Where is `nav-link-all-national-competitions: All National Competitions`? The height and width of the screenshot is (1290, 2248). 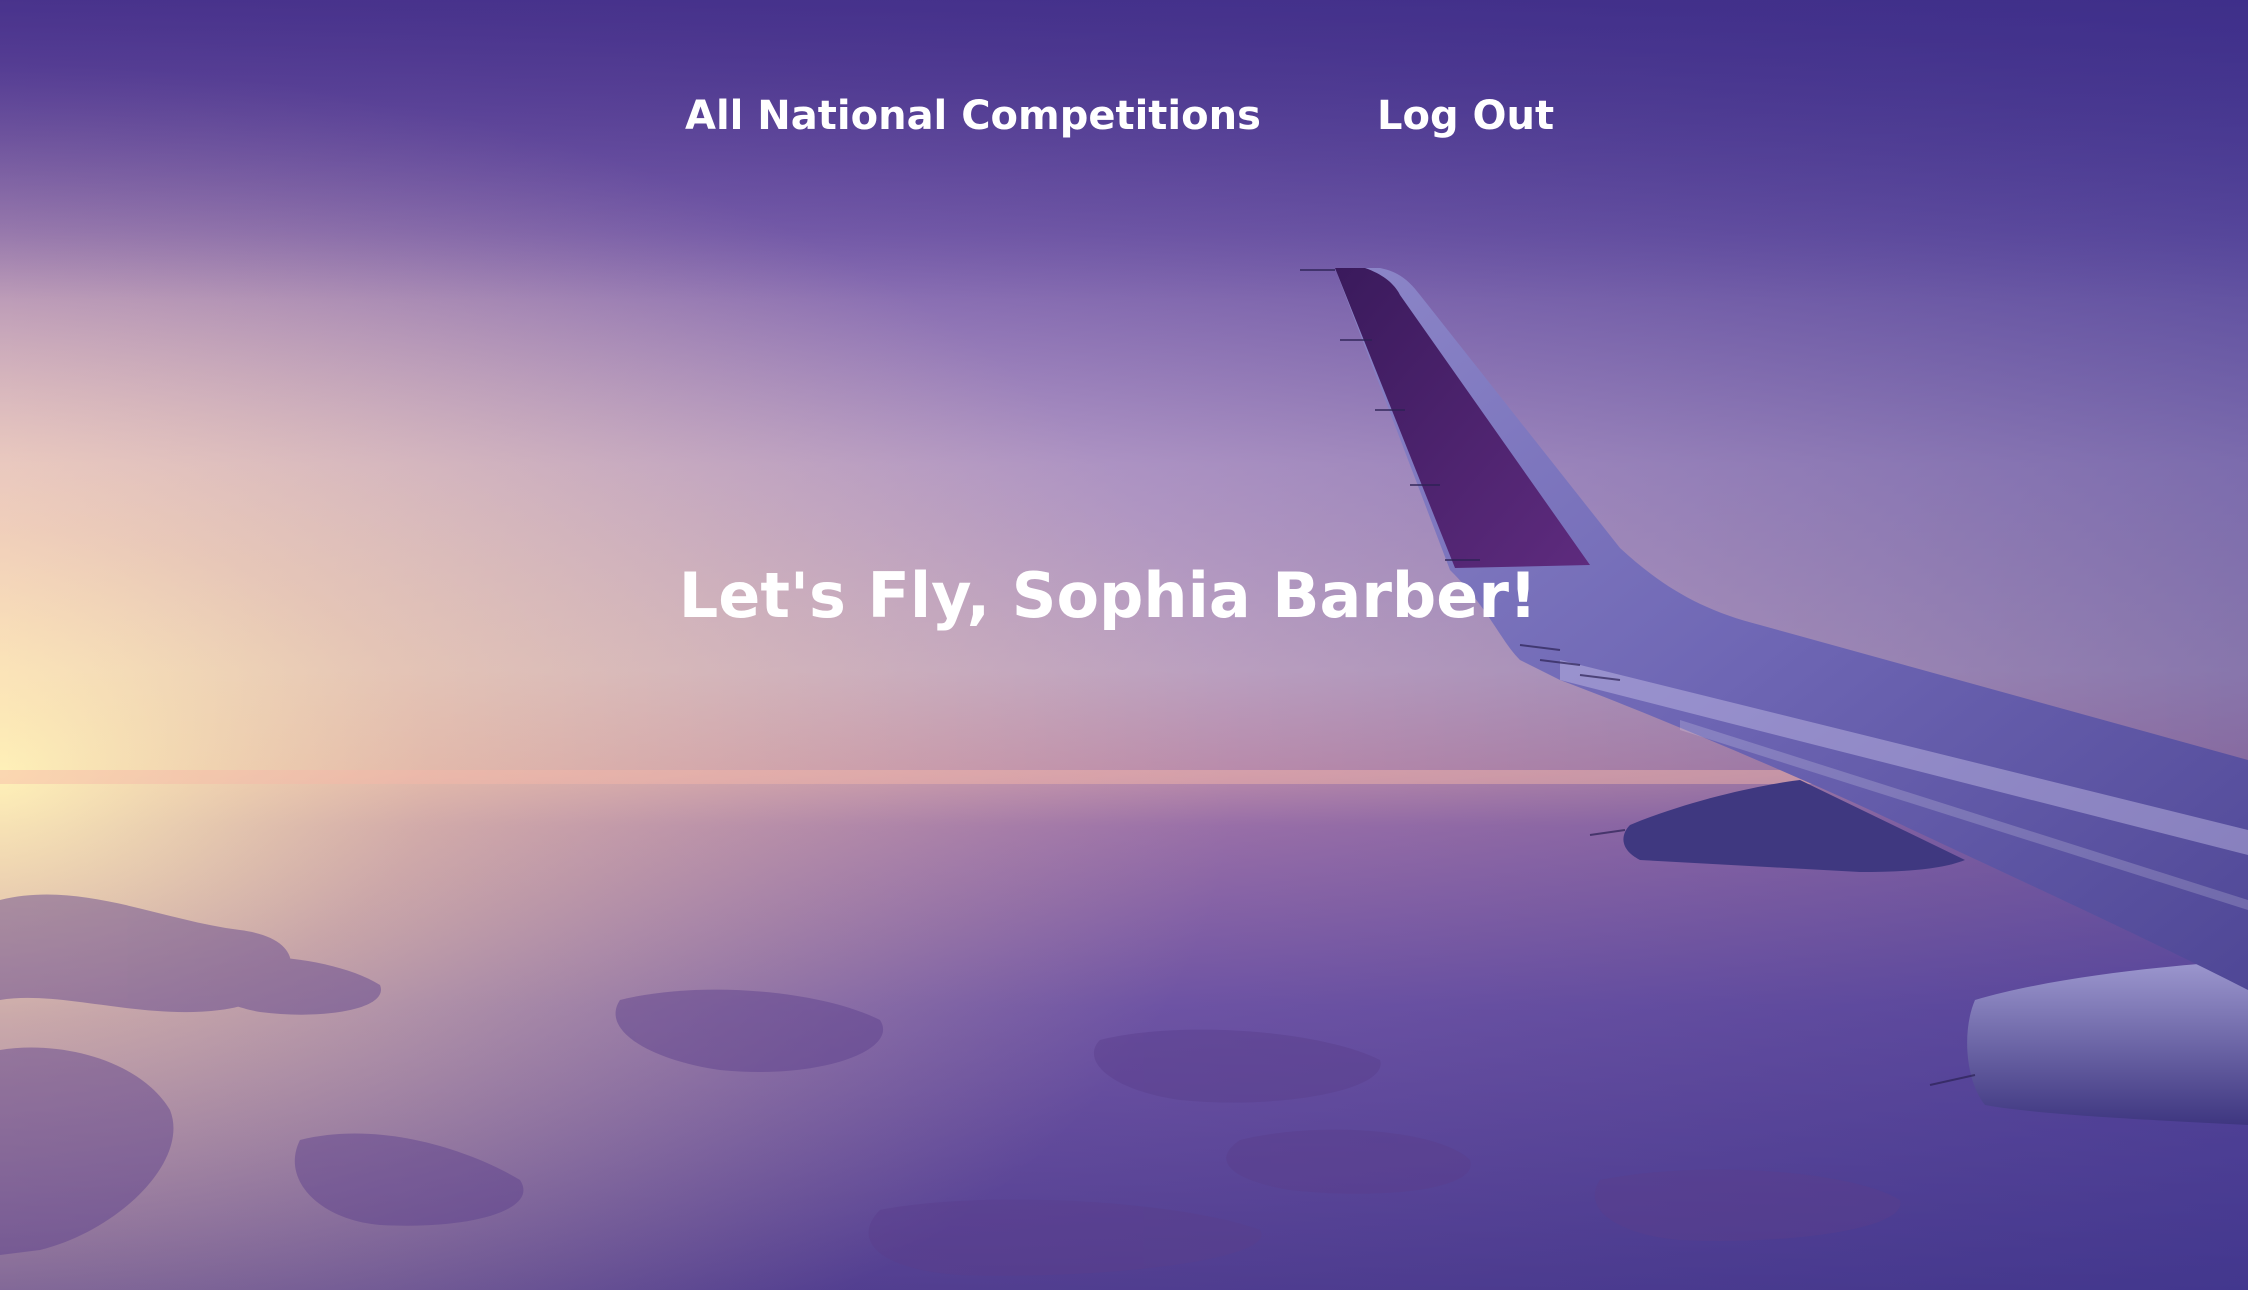 nav-link-all-national-competitions: All National Competitions is located at coordinates (973, 116).